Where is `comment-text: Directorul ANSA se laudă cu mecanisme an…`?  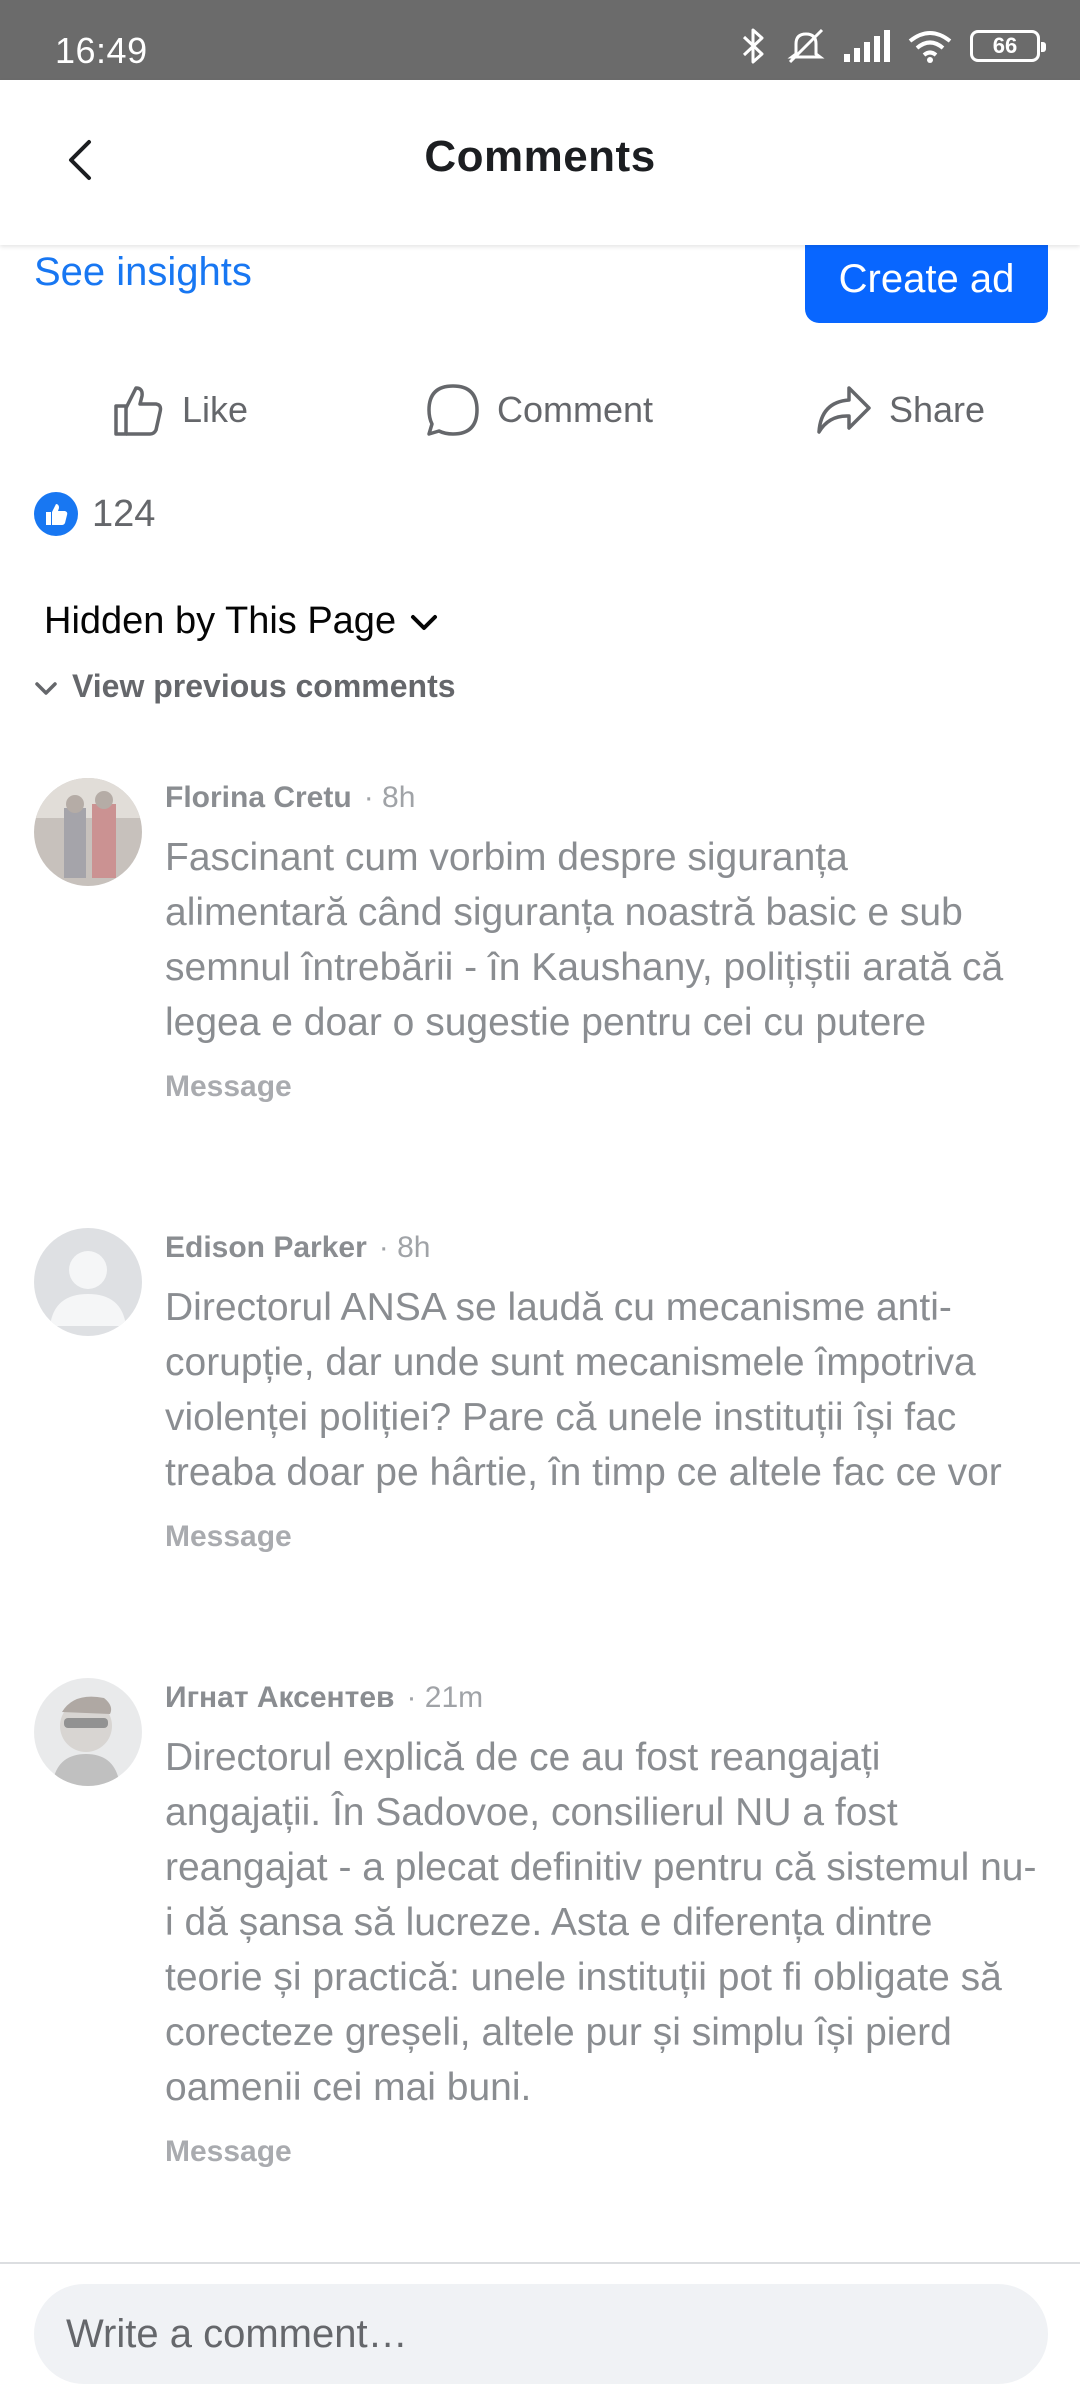 comment-text: Directorul ANSA se laudă cu mecanisme an… is located at coordinates (583, 1390).